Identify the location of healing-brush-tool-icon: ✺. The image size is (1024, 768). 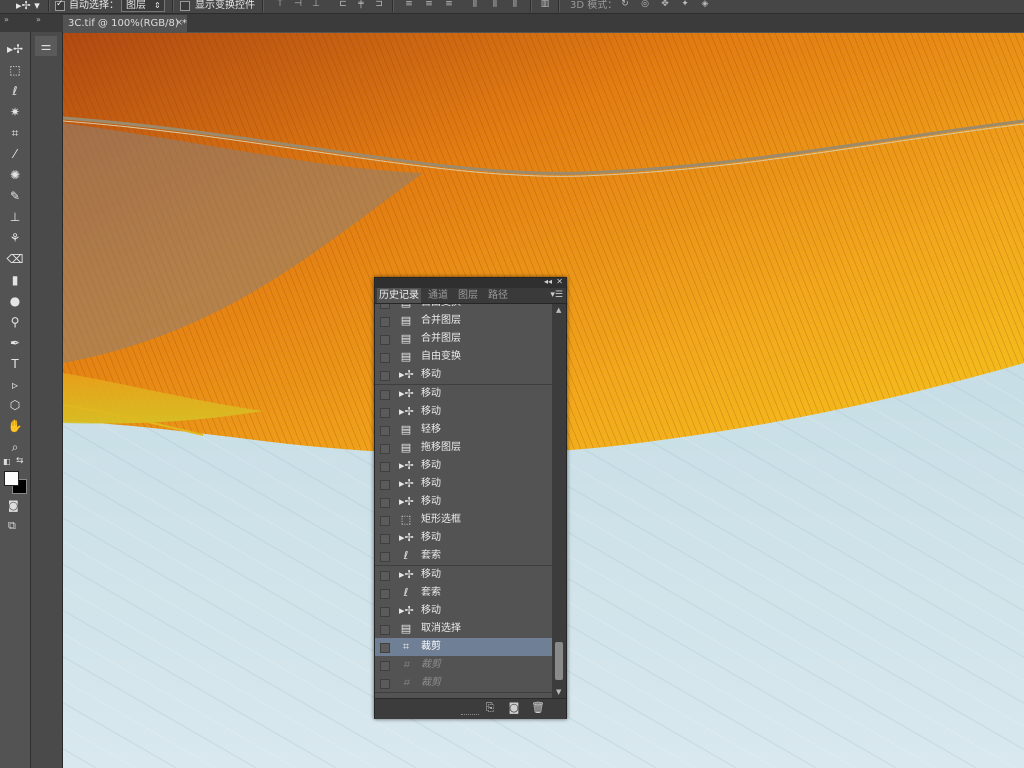
(15, 175).